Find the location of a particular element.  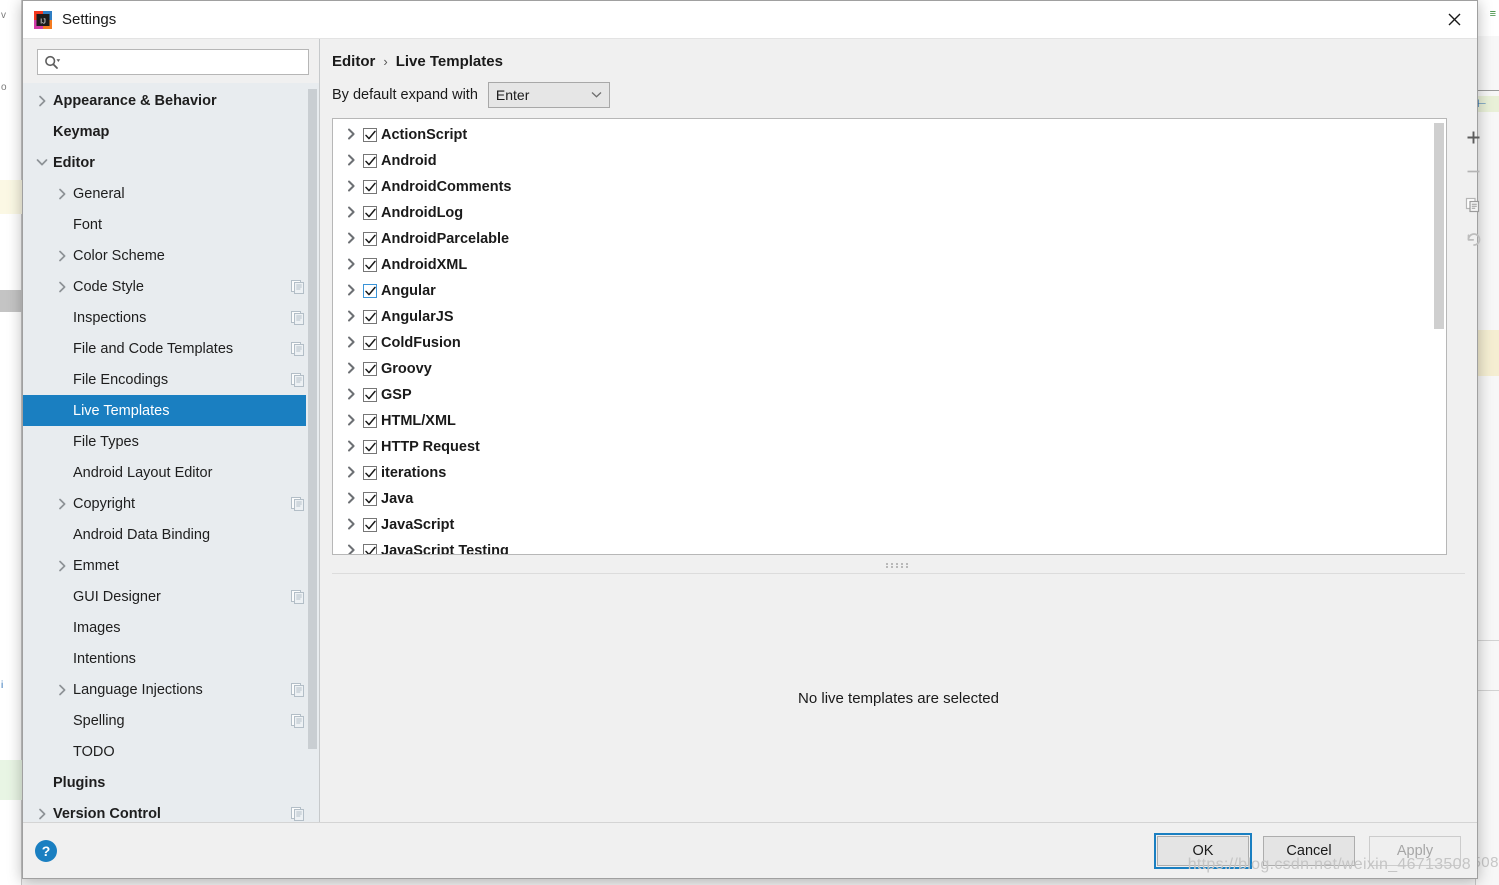

template-group-row: Groovy is located at coordinates (889, 369).